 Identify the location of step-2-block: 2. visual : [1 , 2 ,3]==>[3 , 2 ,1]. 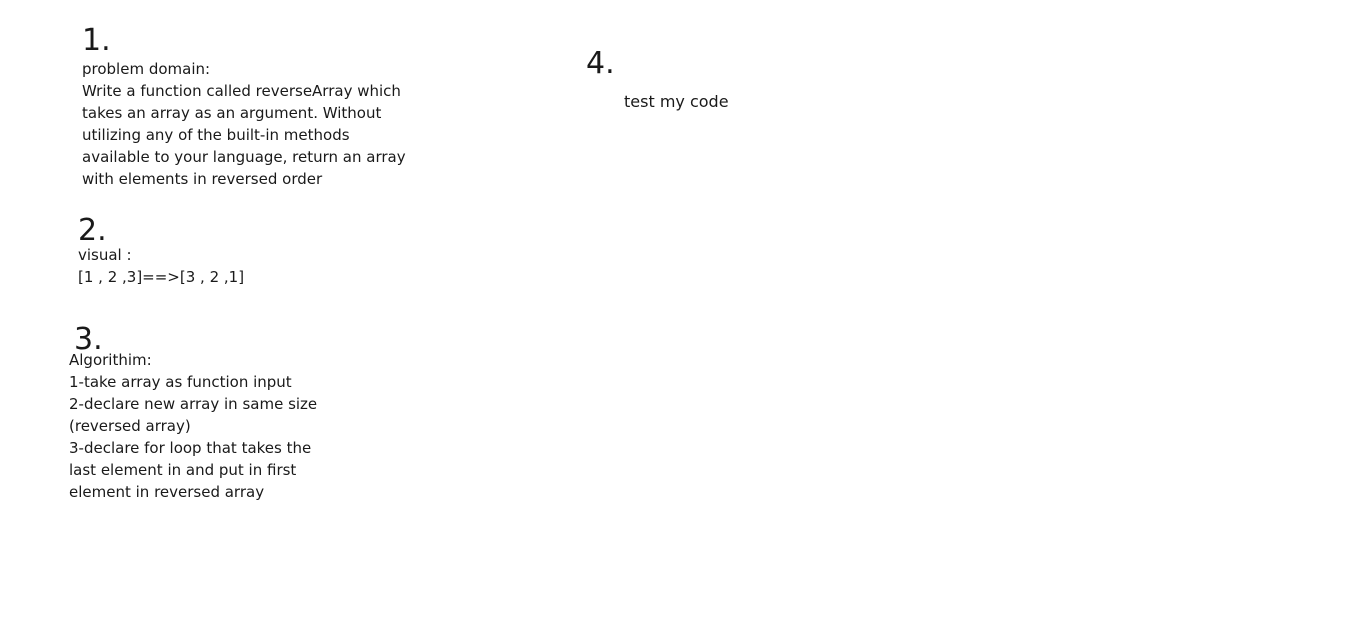
(228, 252).